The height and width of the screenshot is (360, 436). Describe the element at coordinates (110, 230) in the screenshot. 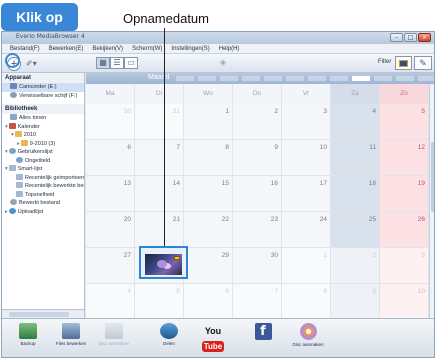

I see `calendar-day-cell: 20` at that location.